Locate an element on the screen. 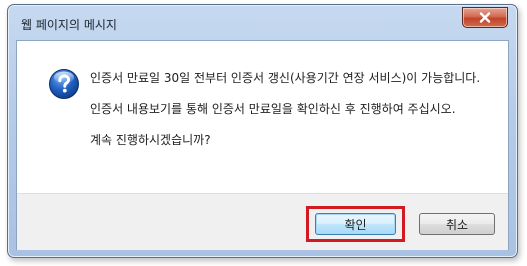 The width and height of the screenshot is (527, 266). window-title: 웹 페이지의 메시지 is located at coordinates (69, 25).